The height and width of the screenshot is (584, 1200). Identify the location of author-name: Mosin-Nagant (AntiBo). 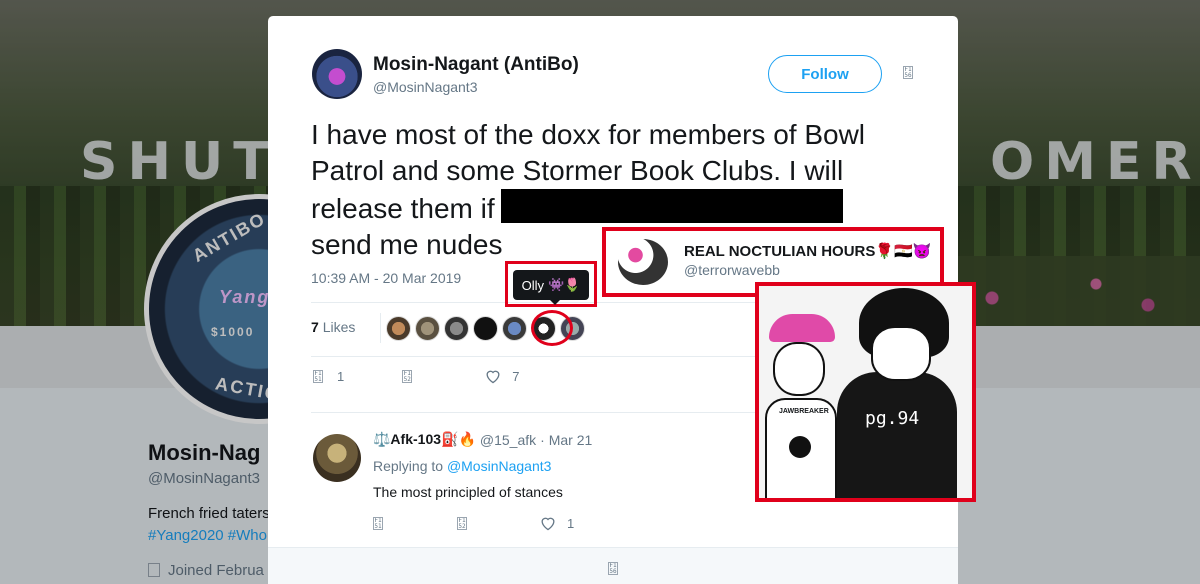
(476, 65).